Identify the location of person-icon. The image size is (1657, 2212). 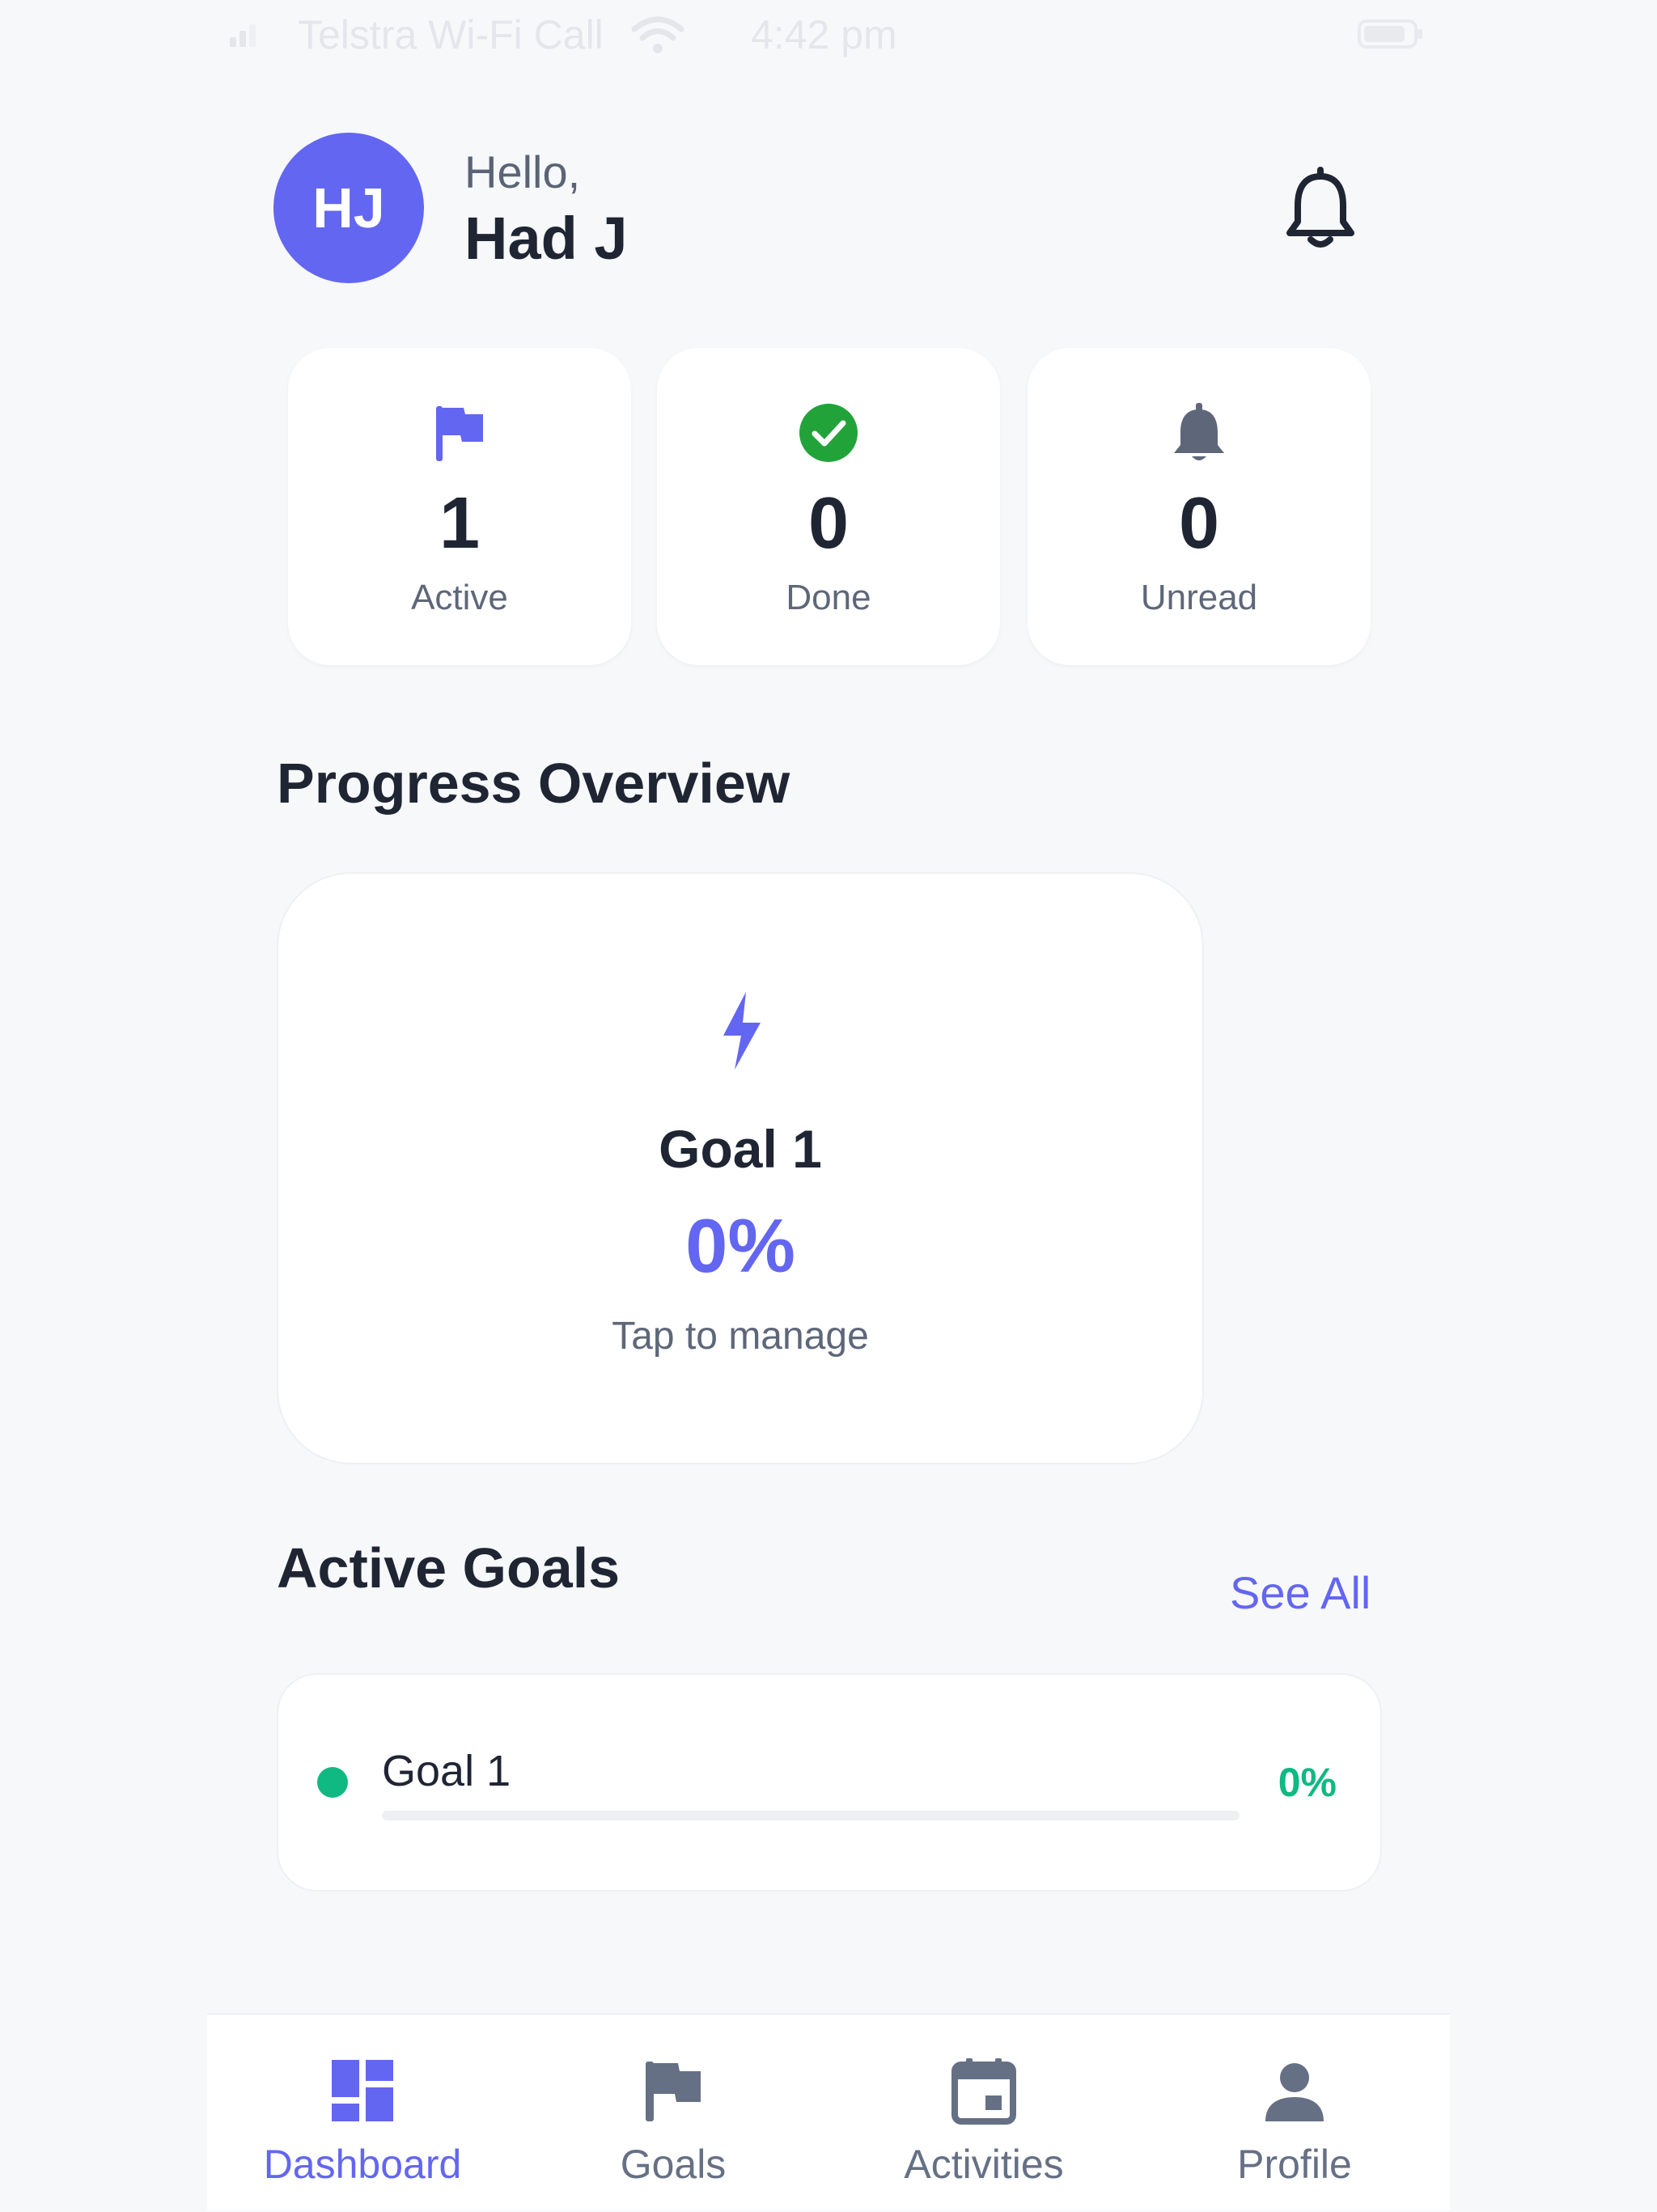
(1294, 2092).